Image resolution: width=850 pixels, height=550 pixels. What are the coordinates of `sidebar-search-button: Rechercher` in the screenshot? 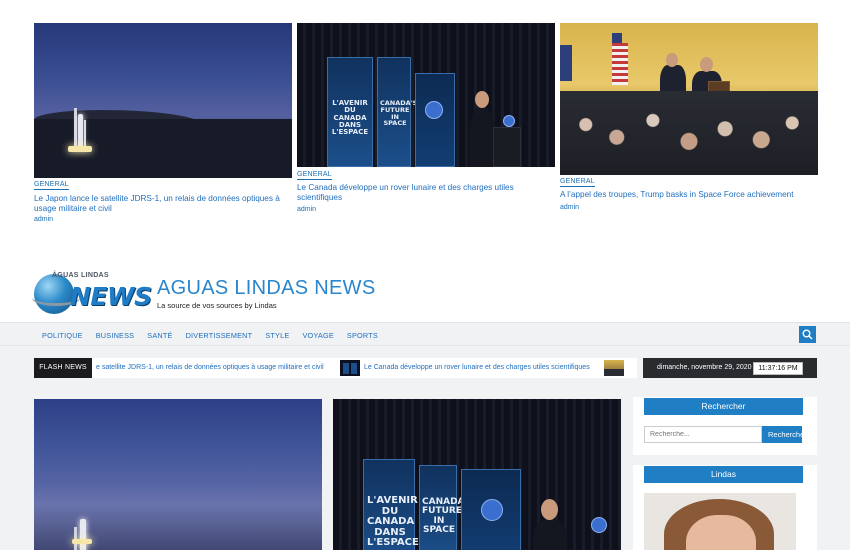 It's located at (782, 434).